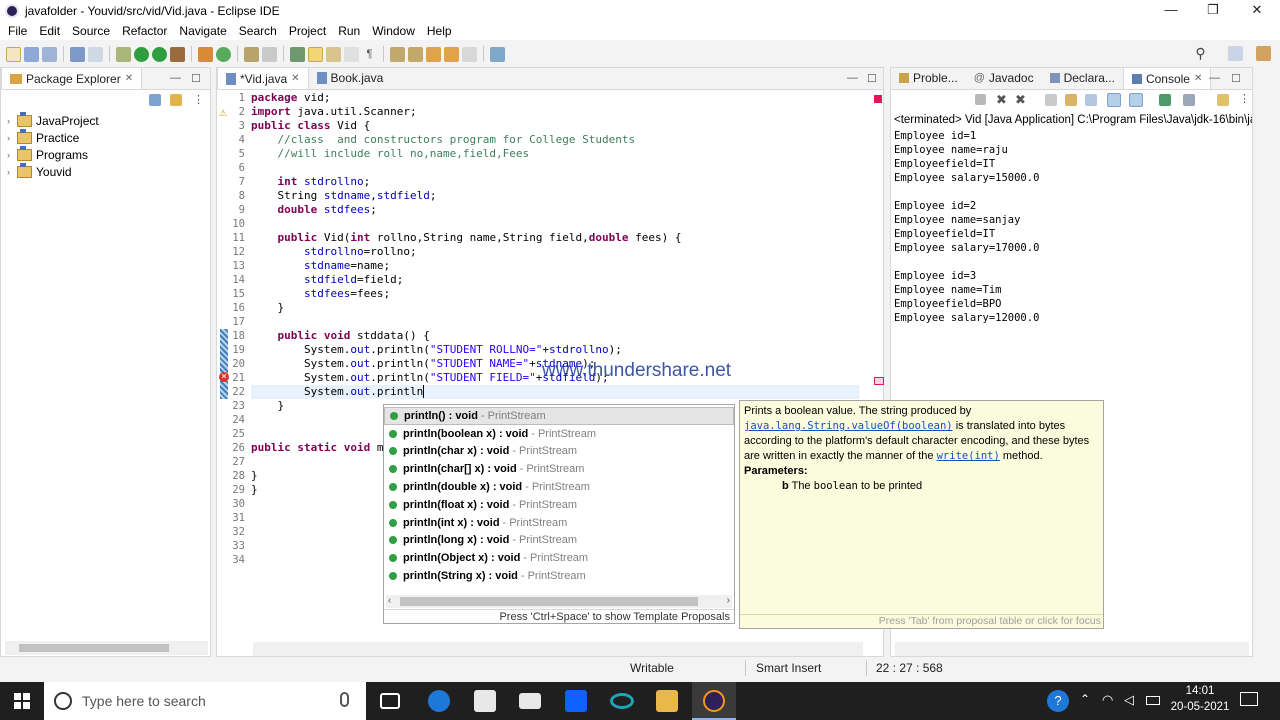 Image resolution: width=1280 pixels, height=720 pixels. What do you see at coordinates (155, 100) in the screenshot?
I see `collapse-all-icon` at bounding box center [155, 100].